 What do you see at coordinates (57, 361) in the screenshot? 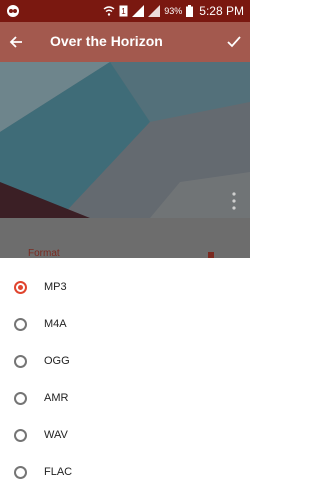
I see `format-option-label: OGG` at bounding box center [57, 361].